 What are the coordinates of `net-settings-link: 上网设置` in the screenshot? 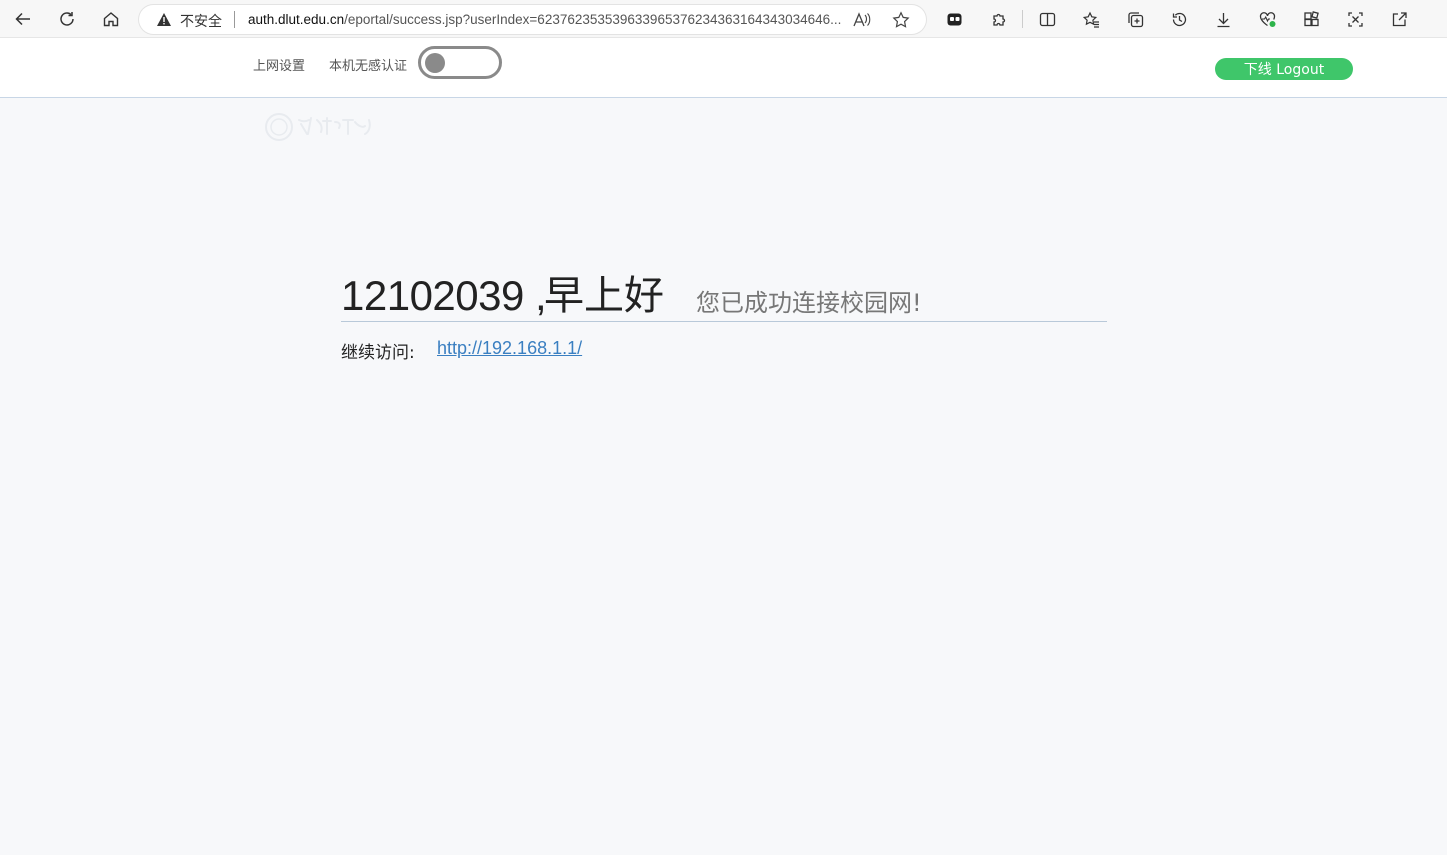 It's located at (279, 64).